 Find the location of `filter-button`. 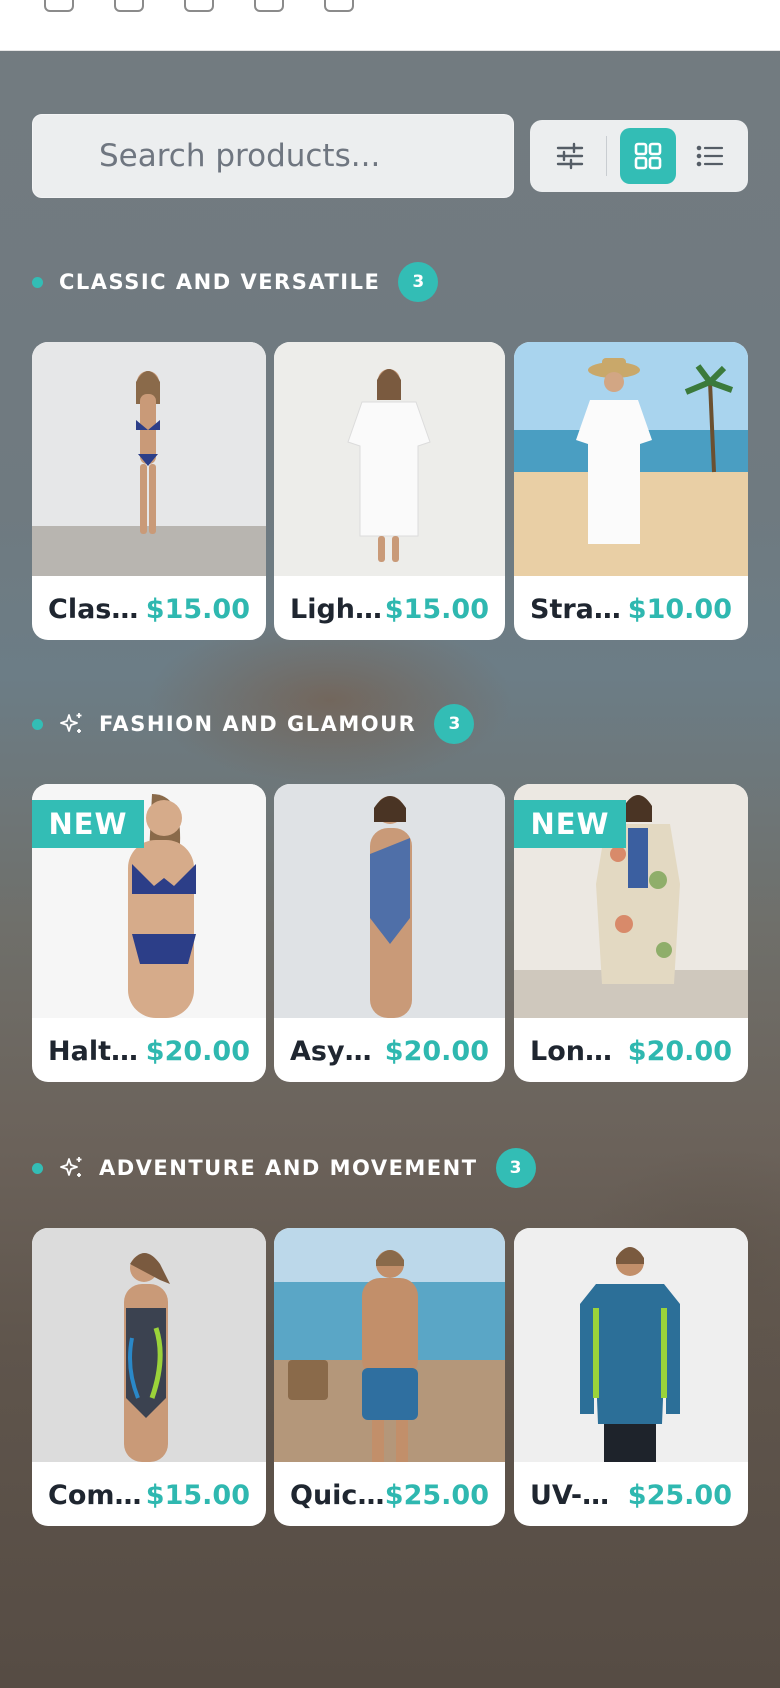

filter-button is located at coordinates (570, 156).